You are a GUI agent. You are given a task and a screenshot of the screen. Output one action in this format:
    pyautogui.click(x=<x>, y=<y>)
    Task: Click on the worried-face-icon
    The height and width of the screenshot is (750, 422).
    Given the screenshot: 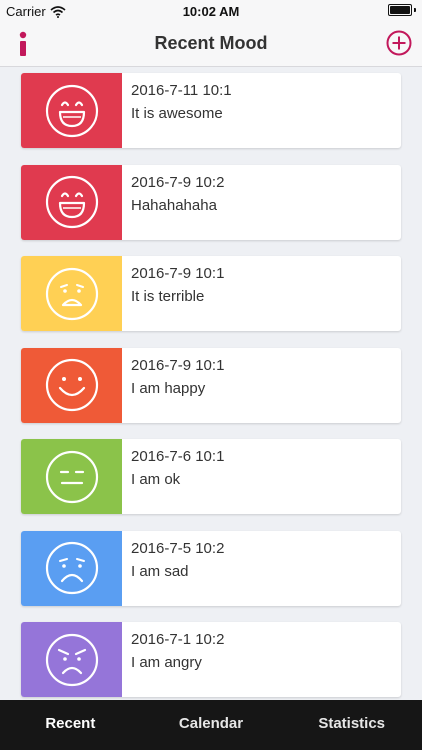 What is the action you would take?
    pyautogui.click(x=71, y=293)
    